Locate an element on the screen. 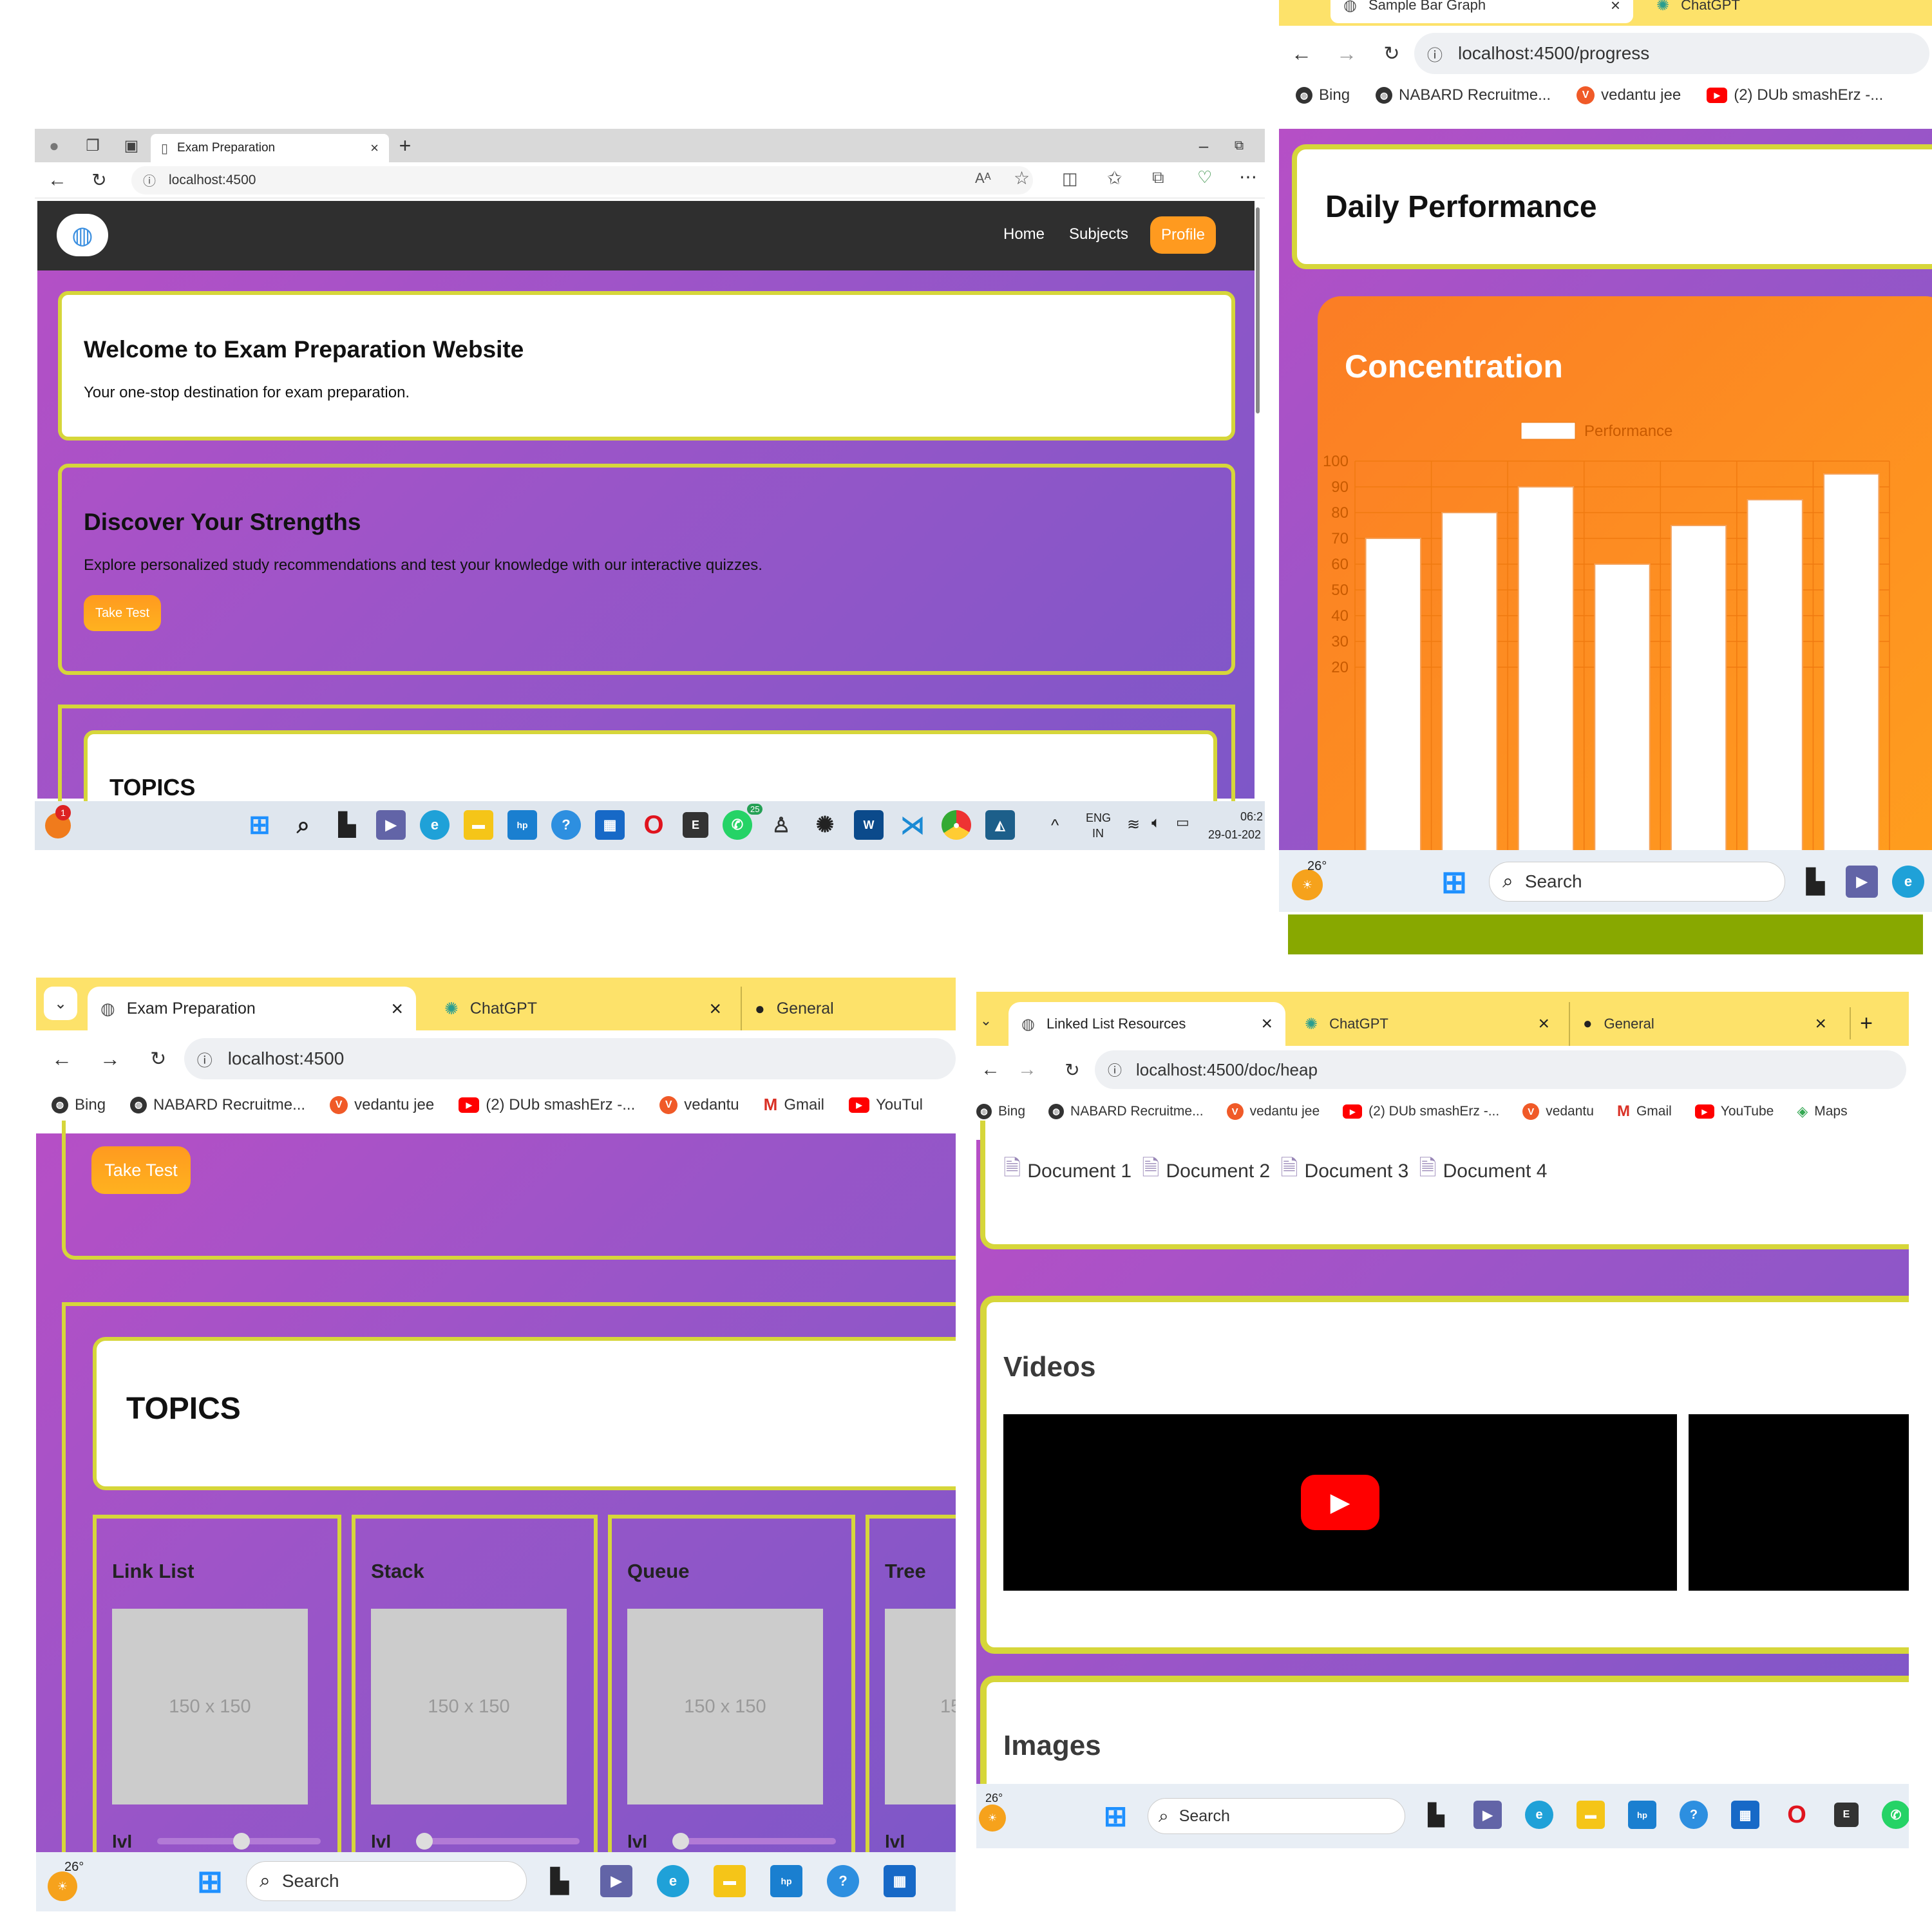 The width and height of the screenshot is (1932, 1932). favorite-star-icon: ☆ is located at coordinates (1022, 178).